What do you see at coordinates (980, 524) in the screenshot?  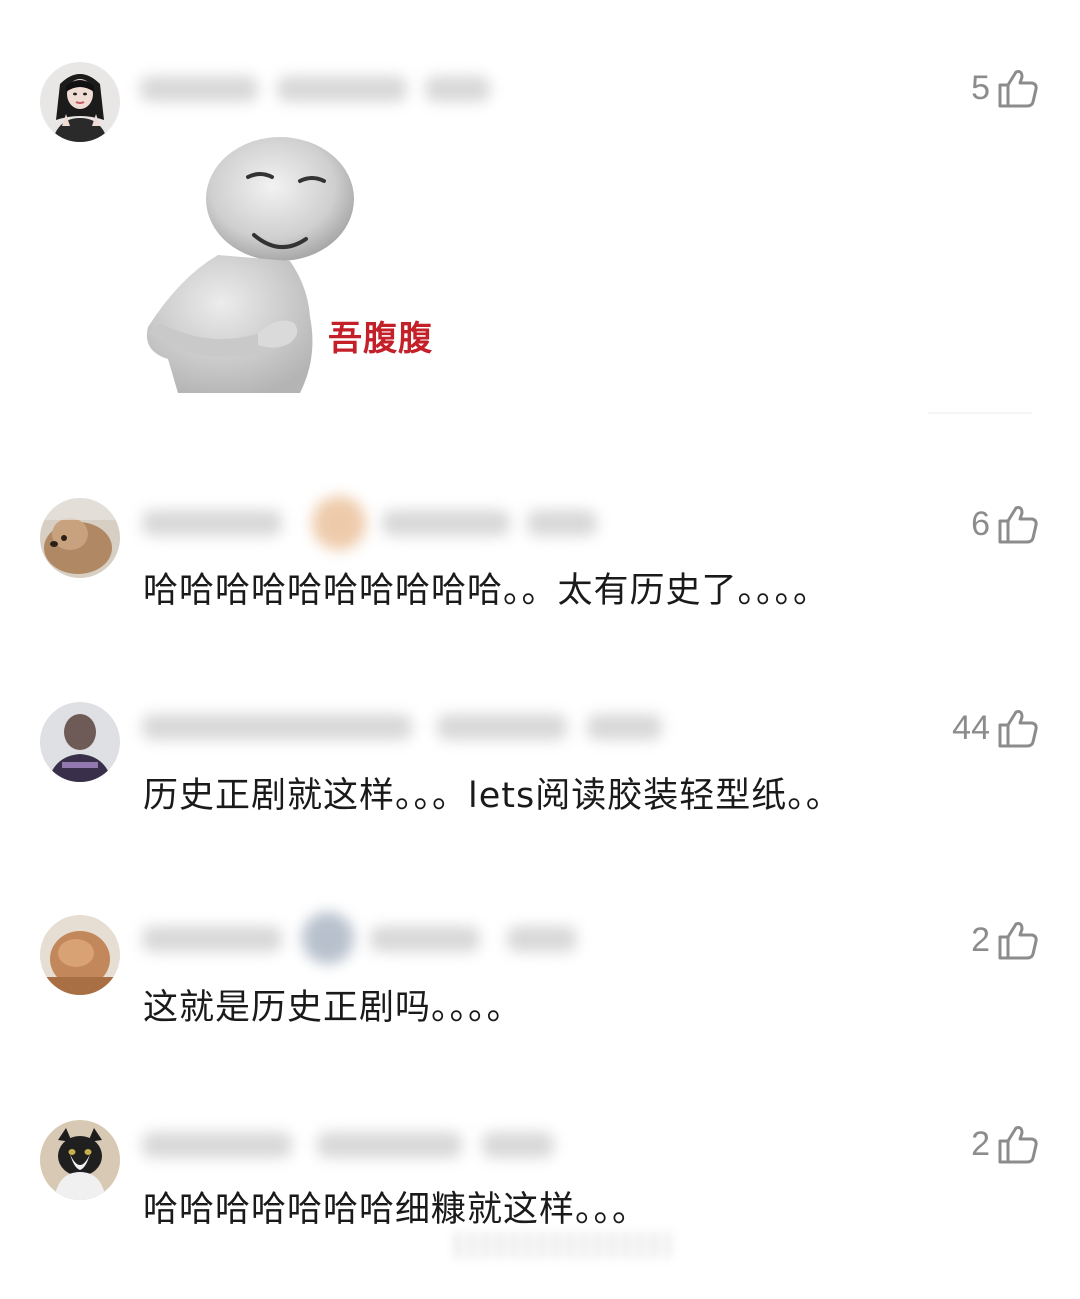 I see `like-count: 6` at bounding box center [980, 524].